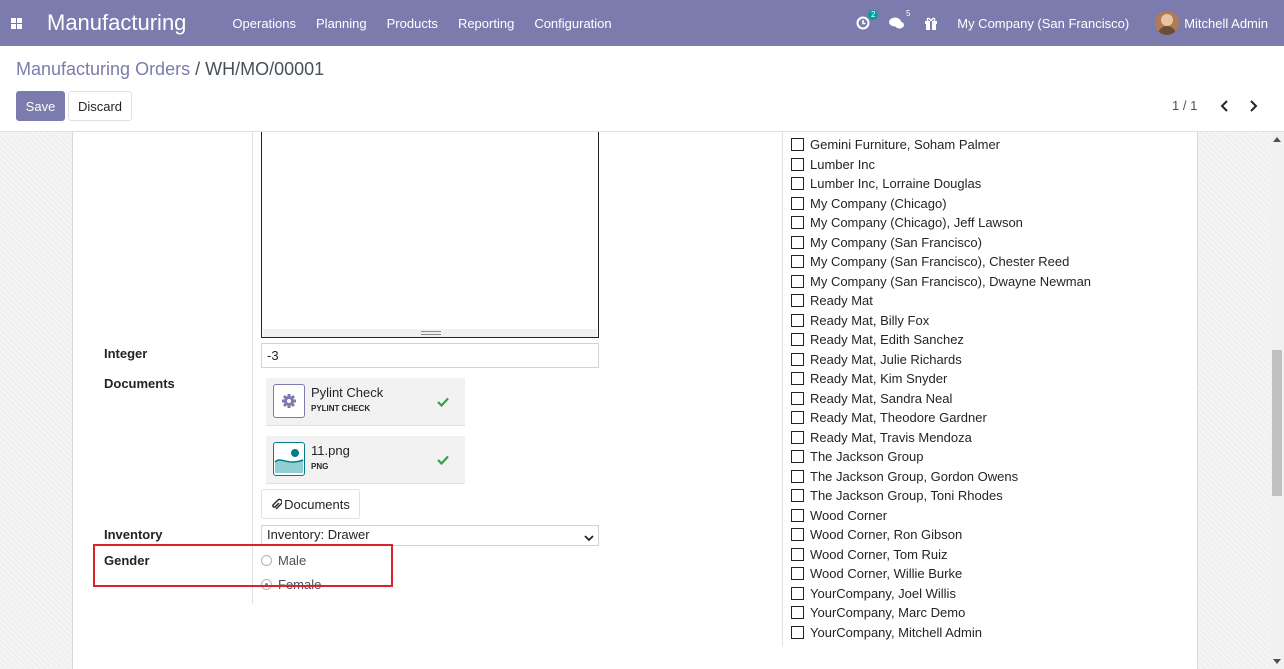  I want to click on partner-checkbox-item: Wood Corner, so click(839, 515).